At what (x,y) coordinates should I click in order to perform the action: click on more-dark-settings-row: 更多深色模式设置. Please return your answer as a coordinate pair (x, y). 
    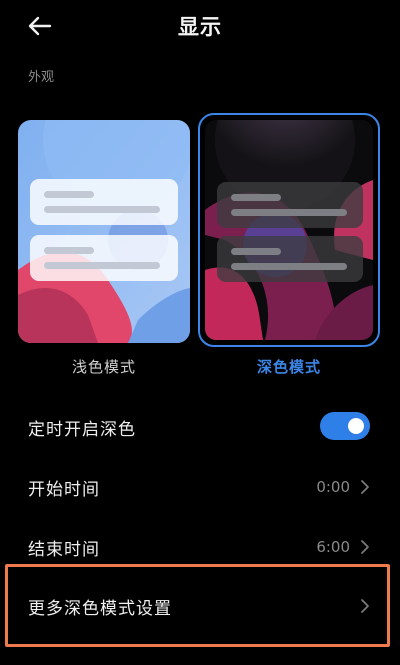
    Looking at the image, I should click on (200, 606).